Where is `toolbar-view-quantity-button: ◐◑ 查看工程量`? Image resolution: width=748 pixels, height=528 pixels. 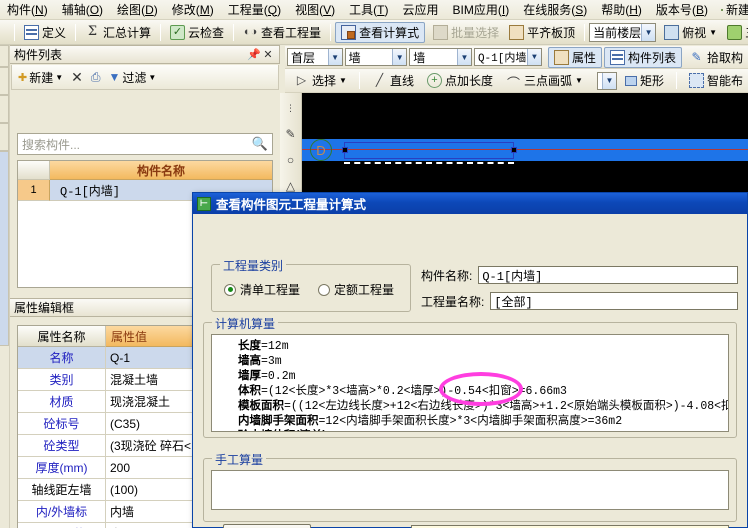 toolbar-view-quantity-button: ◐◑ 查看工程量 is located at coordinates (282, 32).